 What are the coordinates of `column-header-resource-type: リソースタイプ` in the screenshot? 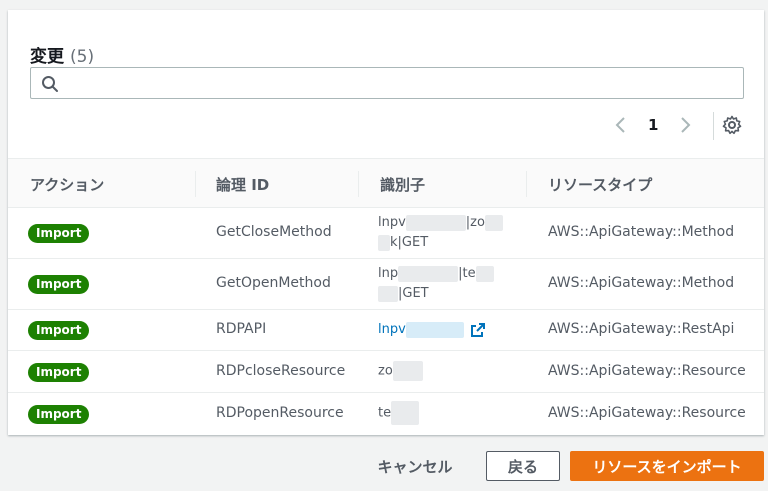 It's located at (600, 184).